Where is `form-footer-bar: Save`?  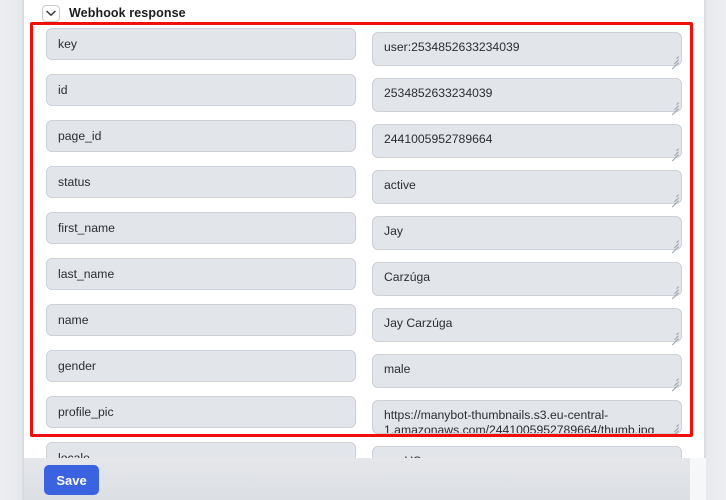
form-footer-bar: Save is located at coordinates (357, 479).